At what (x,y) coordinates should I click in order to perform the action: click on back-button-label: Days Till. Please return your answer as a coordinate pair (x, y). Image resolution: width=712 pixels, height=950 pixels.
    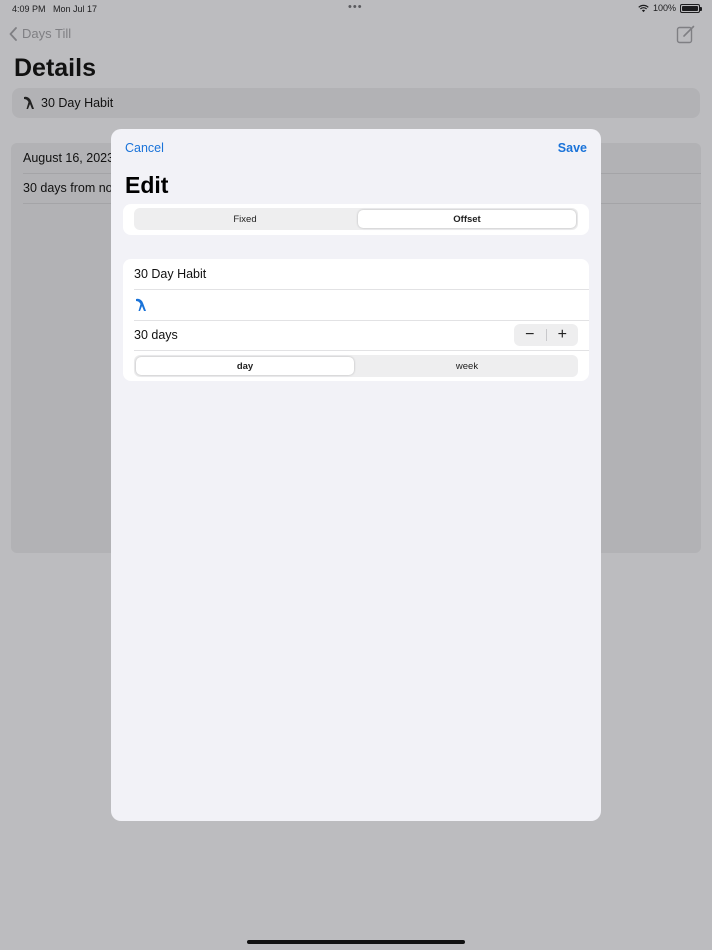
    Looking at the image, I should click on (47, 33).